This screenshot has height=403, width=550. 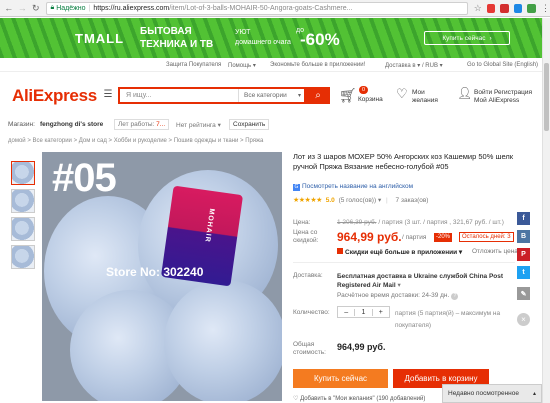 I want to click on buyer-protection-link: Защита Покупателя, so click(x=193, y=65).